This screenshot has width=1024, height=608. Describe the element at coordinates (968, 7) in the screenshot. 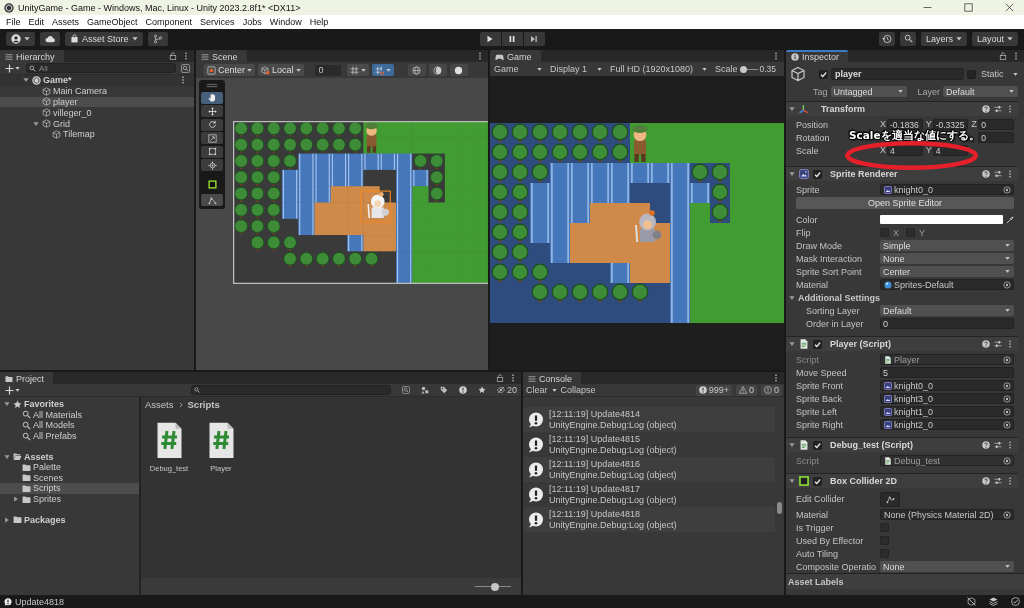

I see `maximize-icon` at that location.